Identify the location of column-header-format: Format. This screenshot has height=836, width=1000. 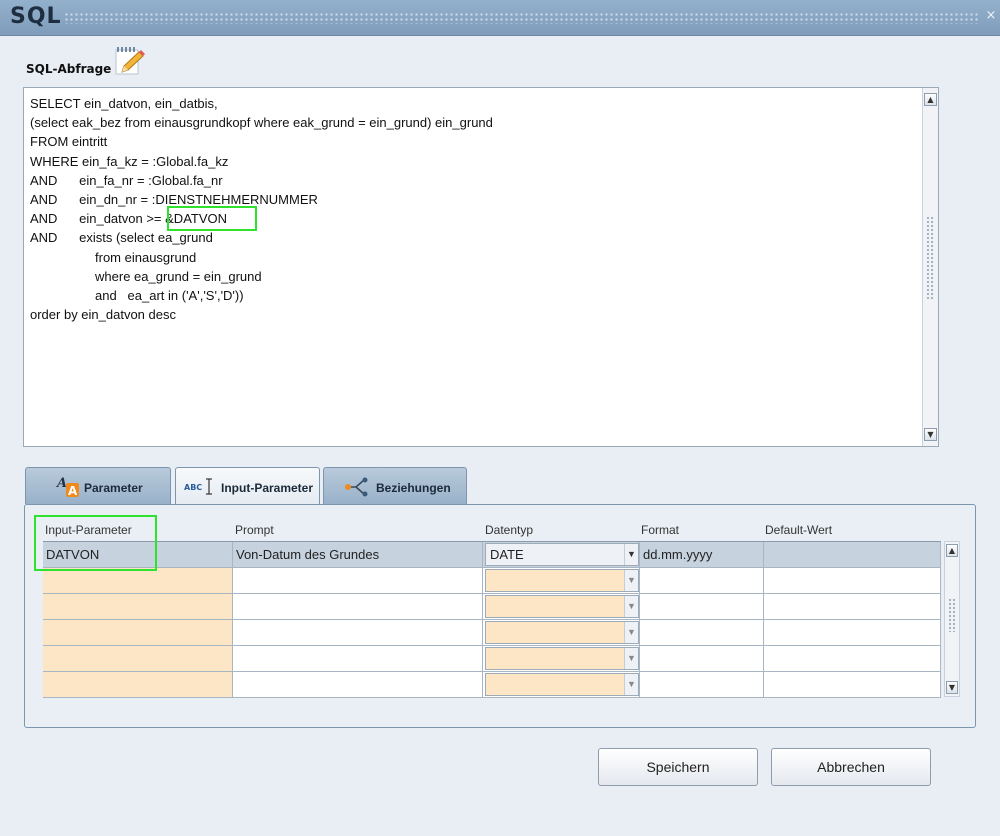
(660, 530).